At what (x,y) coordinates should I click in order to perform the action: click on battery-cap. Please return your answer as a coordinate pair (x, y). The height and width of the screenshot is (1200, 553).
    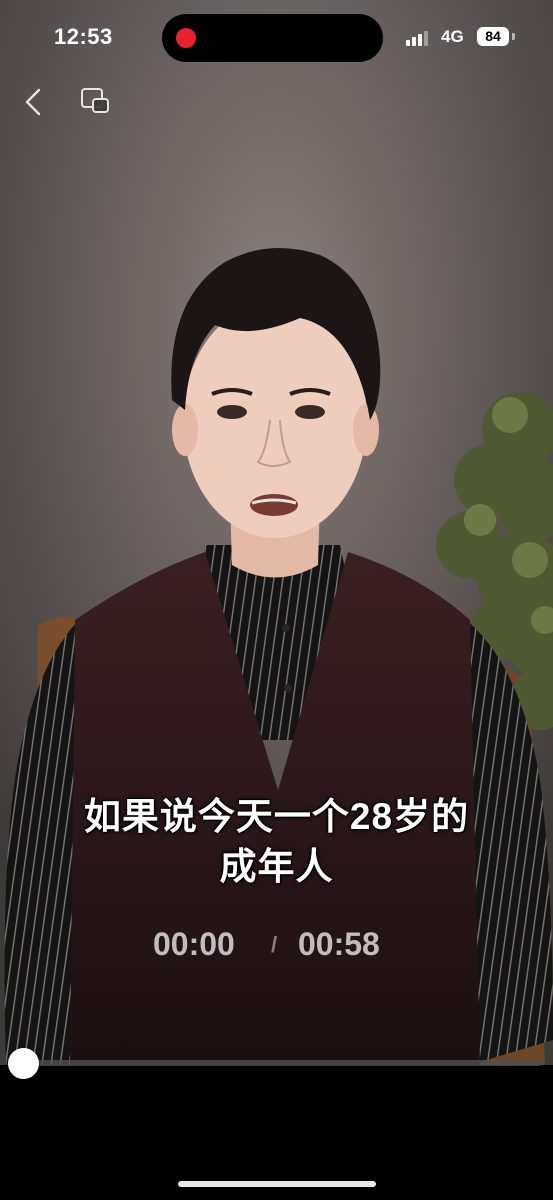
    Looking at the image, I should click on (513, 36).